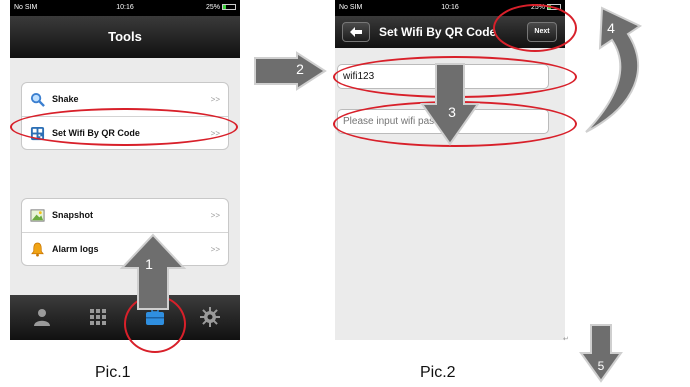 Image resolution: width=690 pixels, height=387 pixels. Describe the element at coordinates (125, 215) in the screenshot. I see `menu-item-snapshot: Snapshot >>` at that location.